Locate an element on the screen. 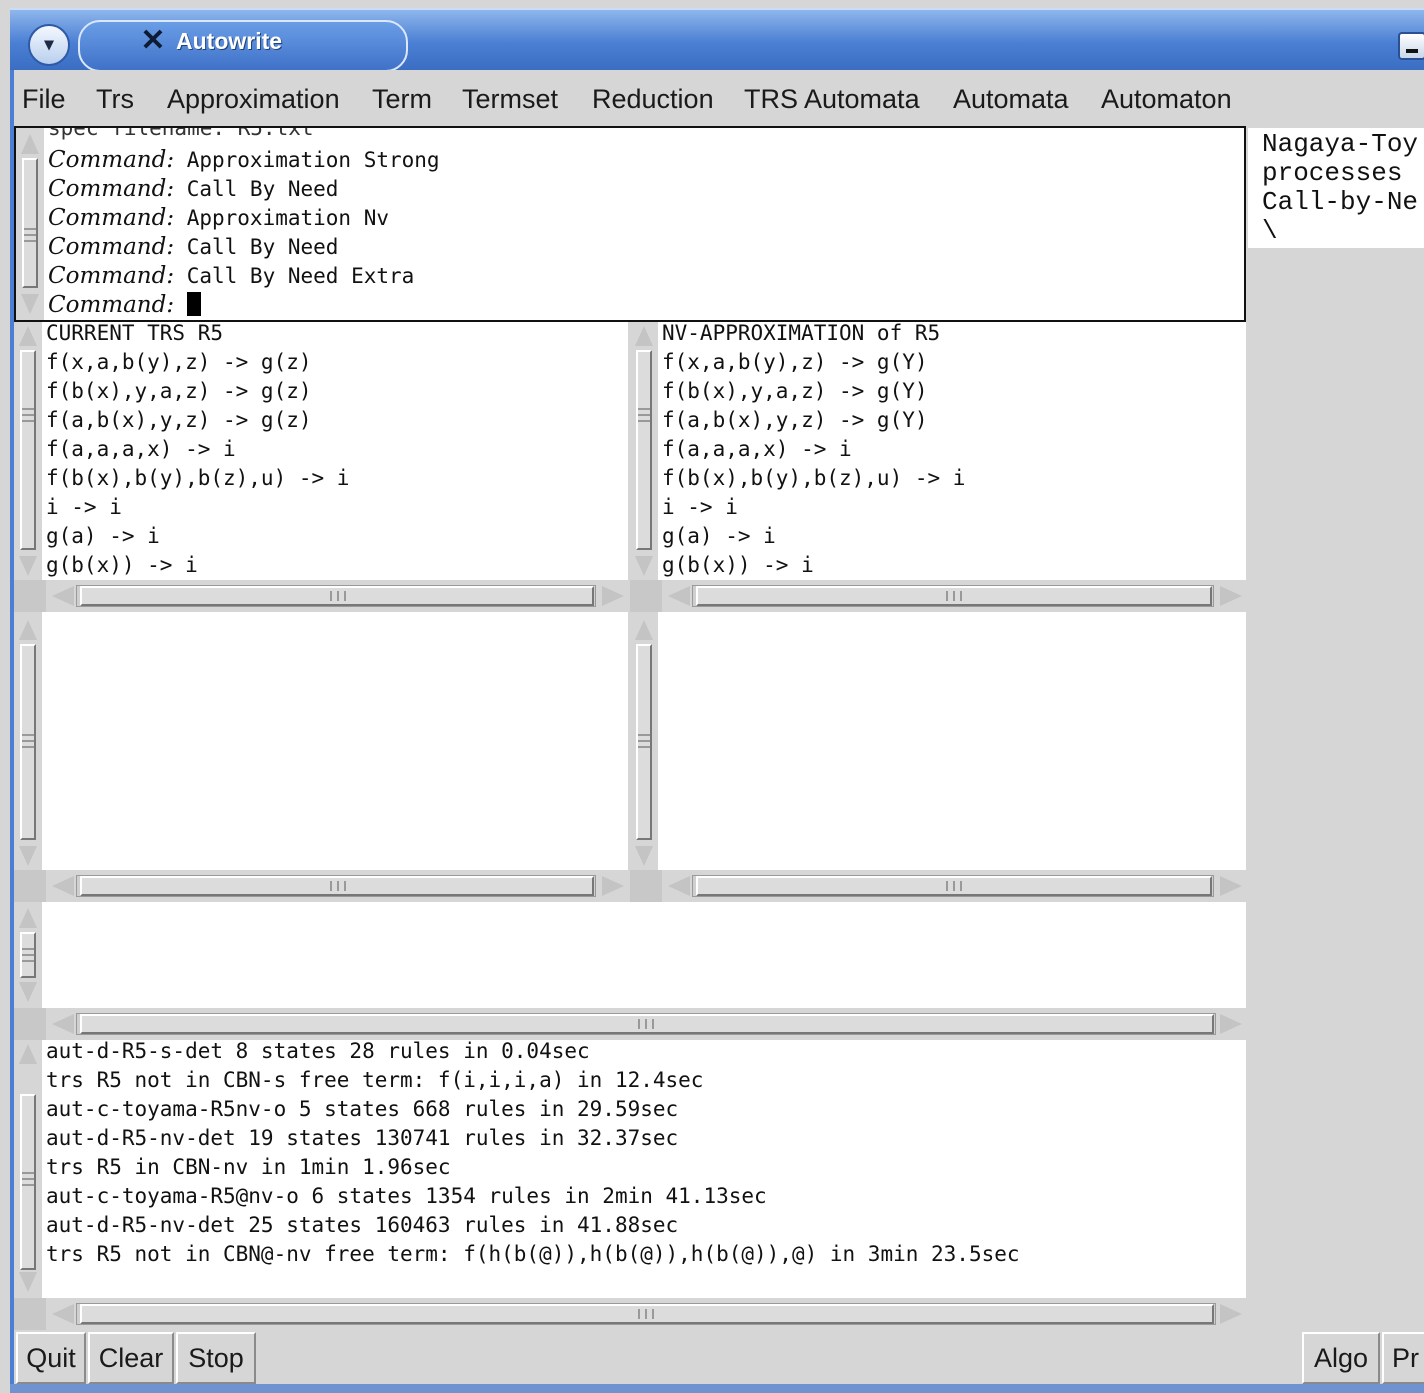 The image size is (1424, 1393). command-text: Call By Need is located at coordinates (262, 189).